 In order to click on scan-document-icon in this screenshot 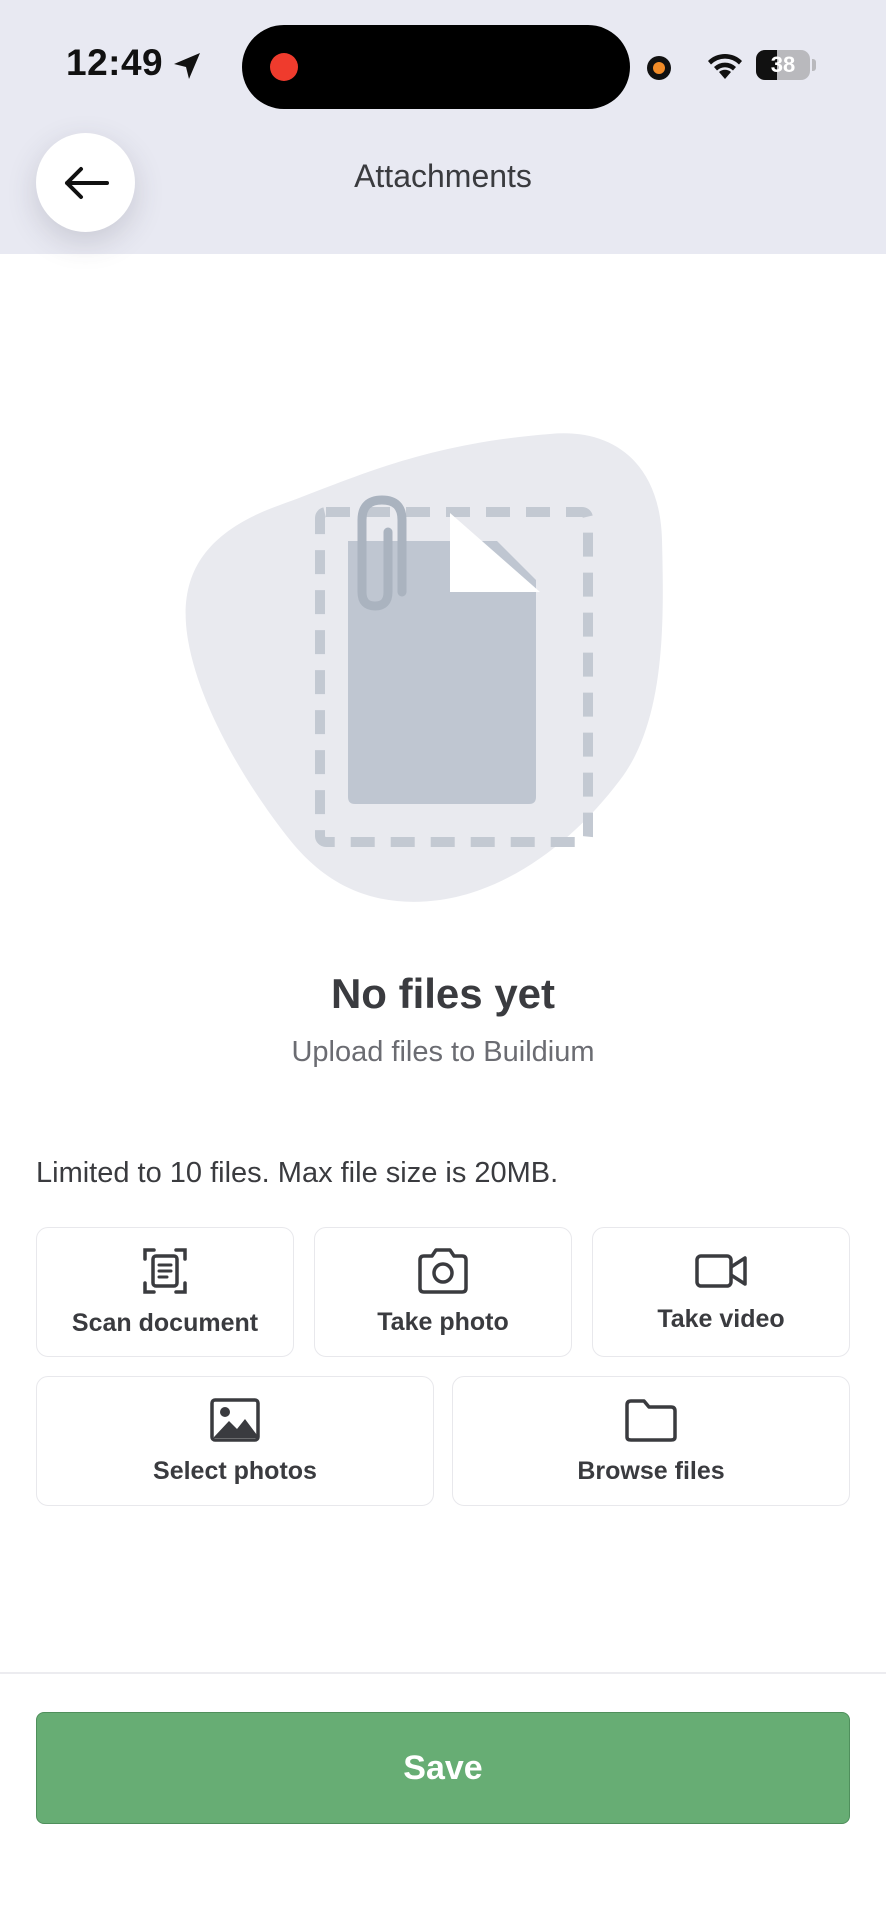, I will do `click(165, 1270)`.